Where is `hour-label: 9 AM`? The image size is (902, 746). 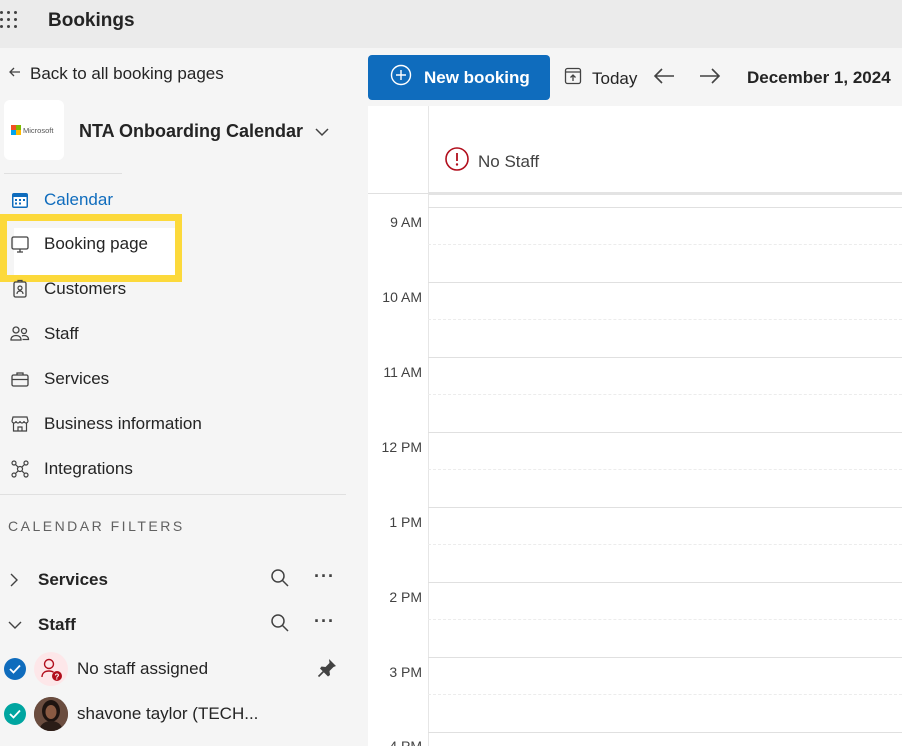
hour-label: 9 AM is located at coordinates (406, 222).